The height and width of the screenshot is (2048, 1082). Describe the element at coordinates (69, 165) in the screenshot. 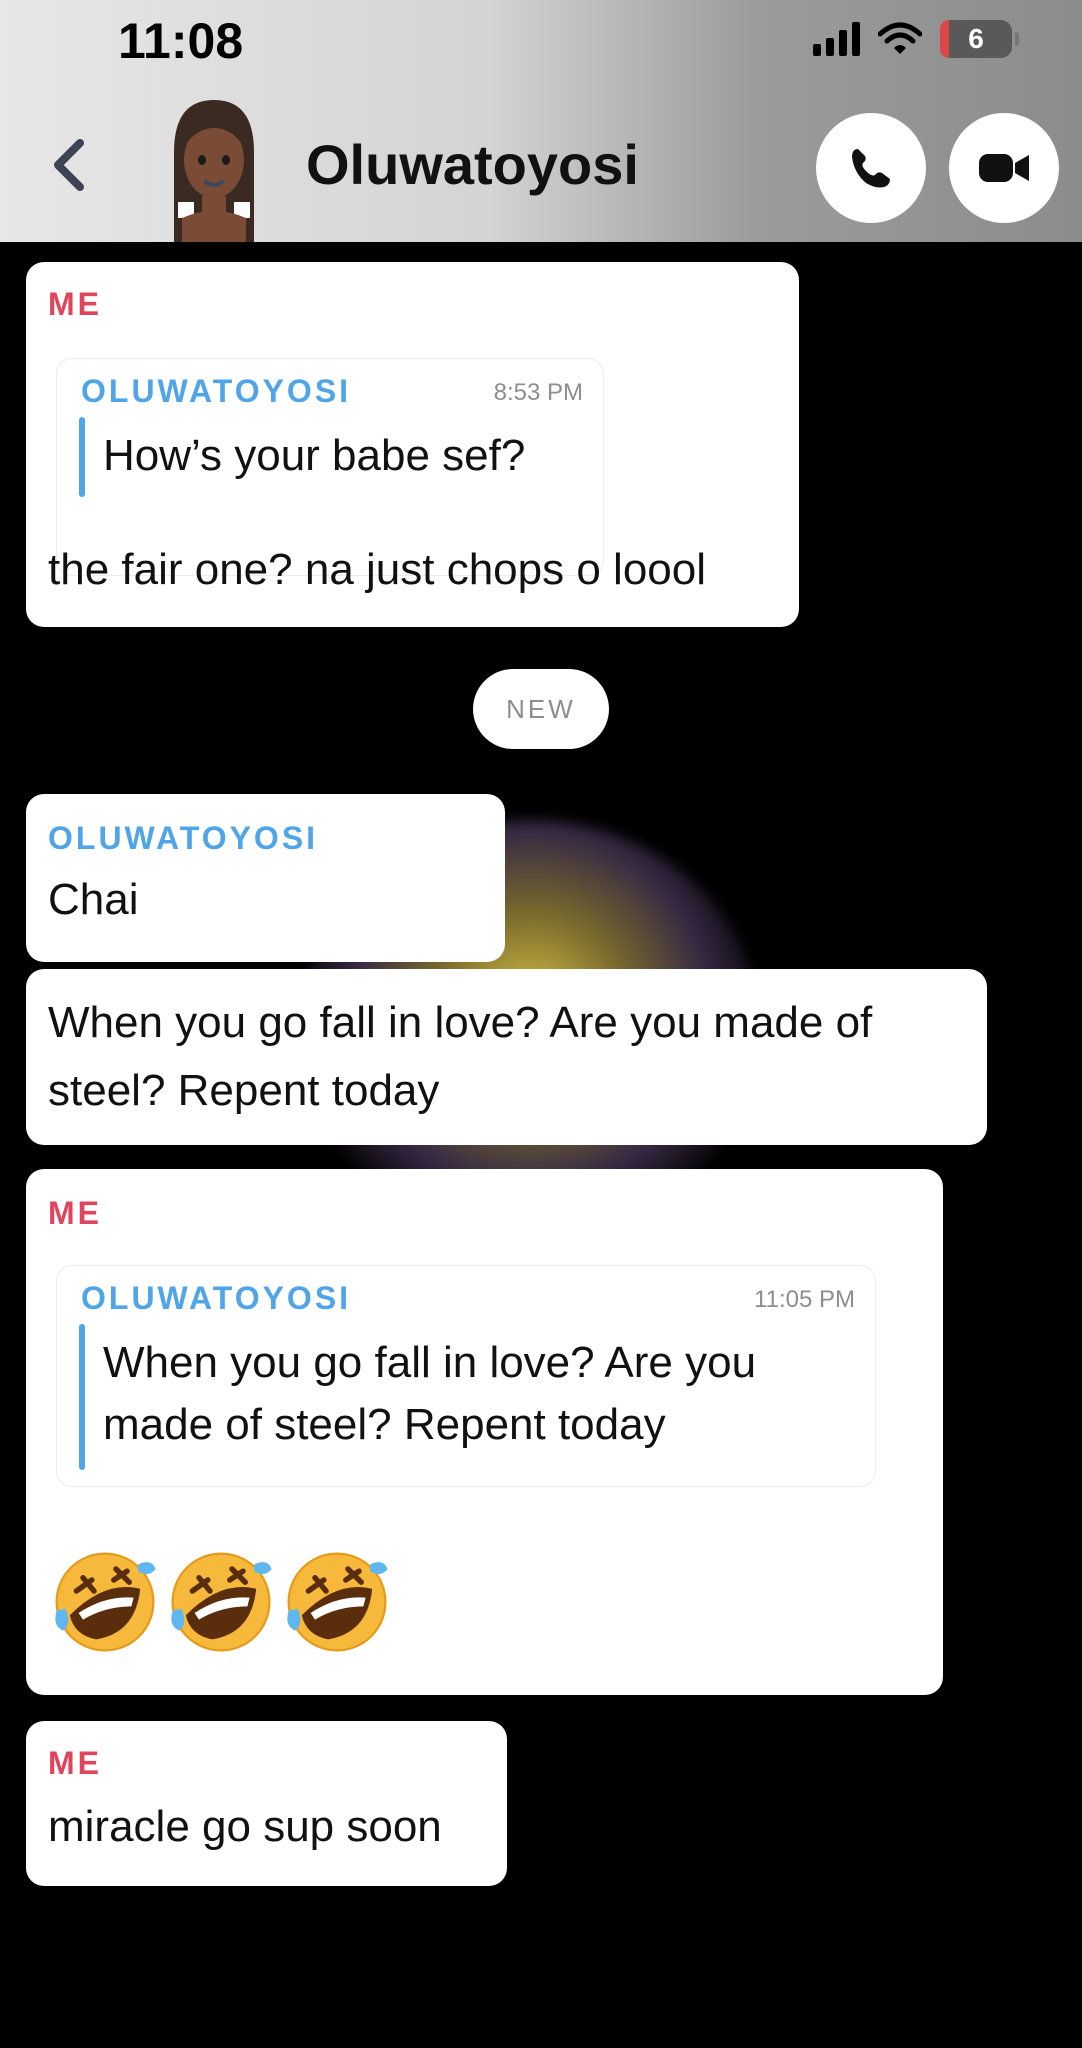

I see `chevron-left-icon` at that location.